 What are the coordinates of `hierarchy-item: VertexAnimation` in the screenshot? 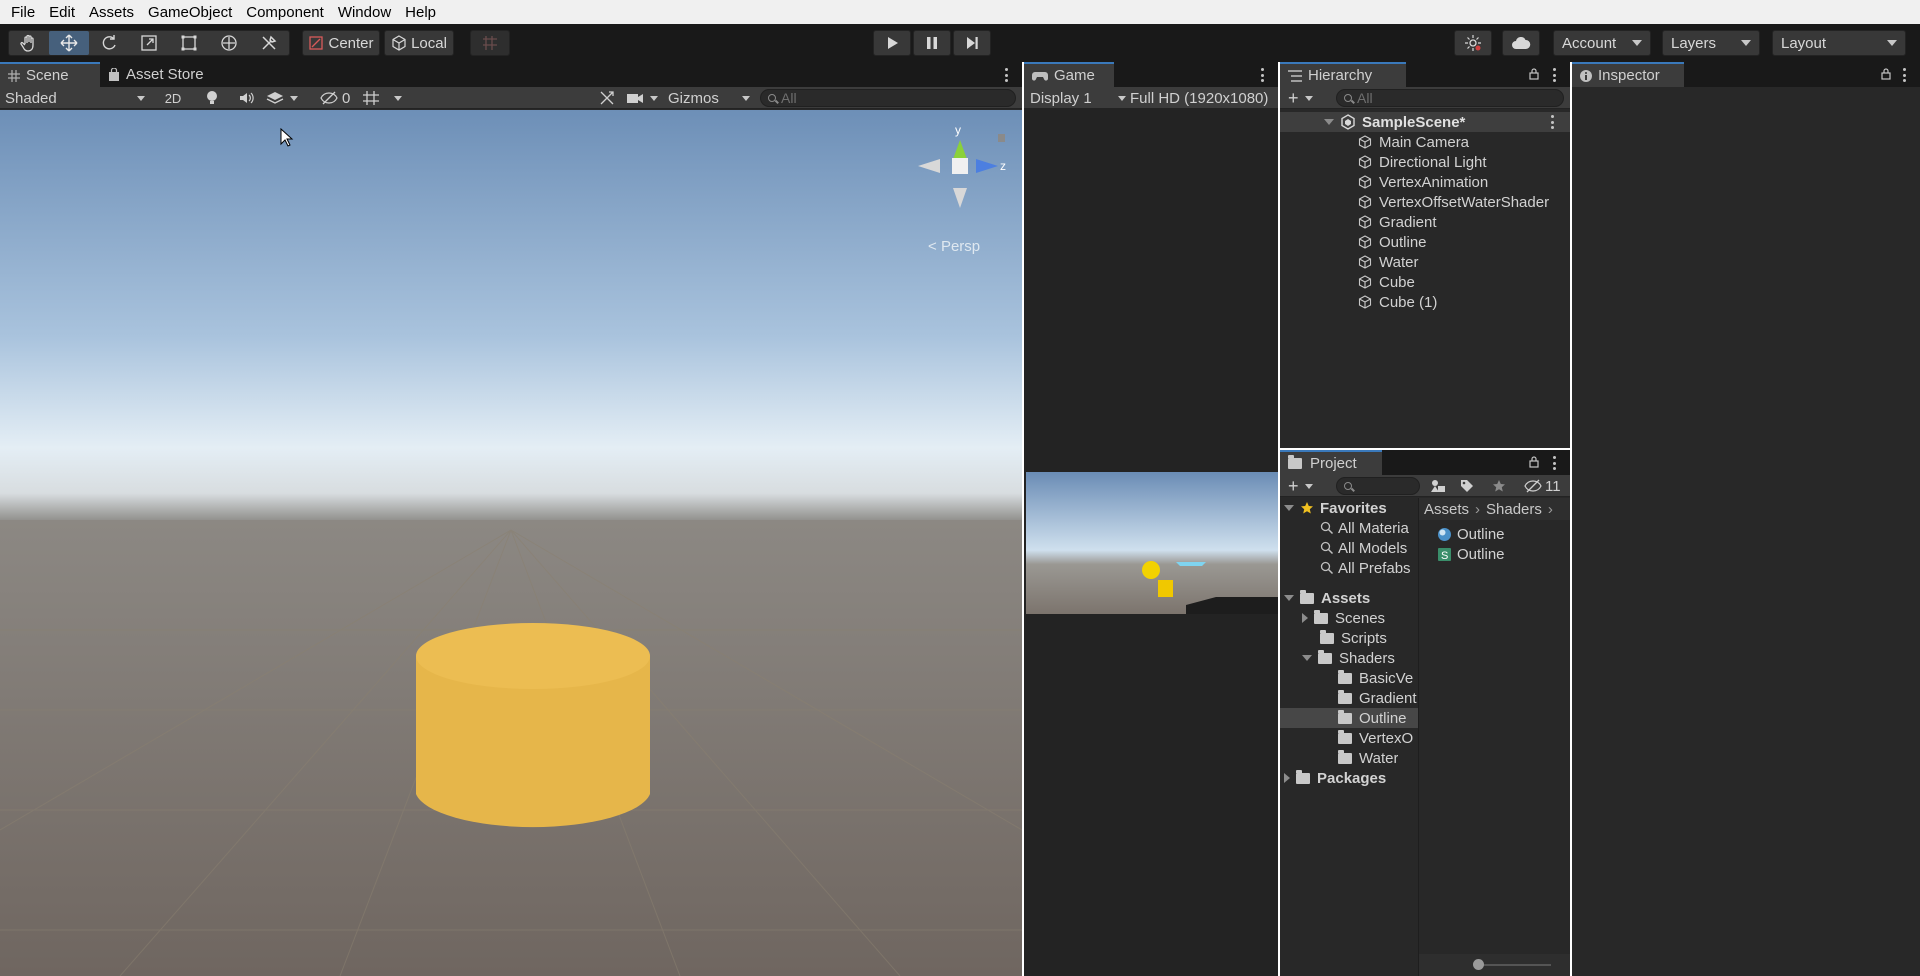 It's located at (1425, 182).